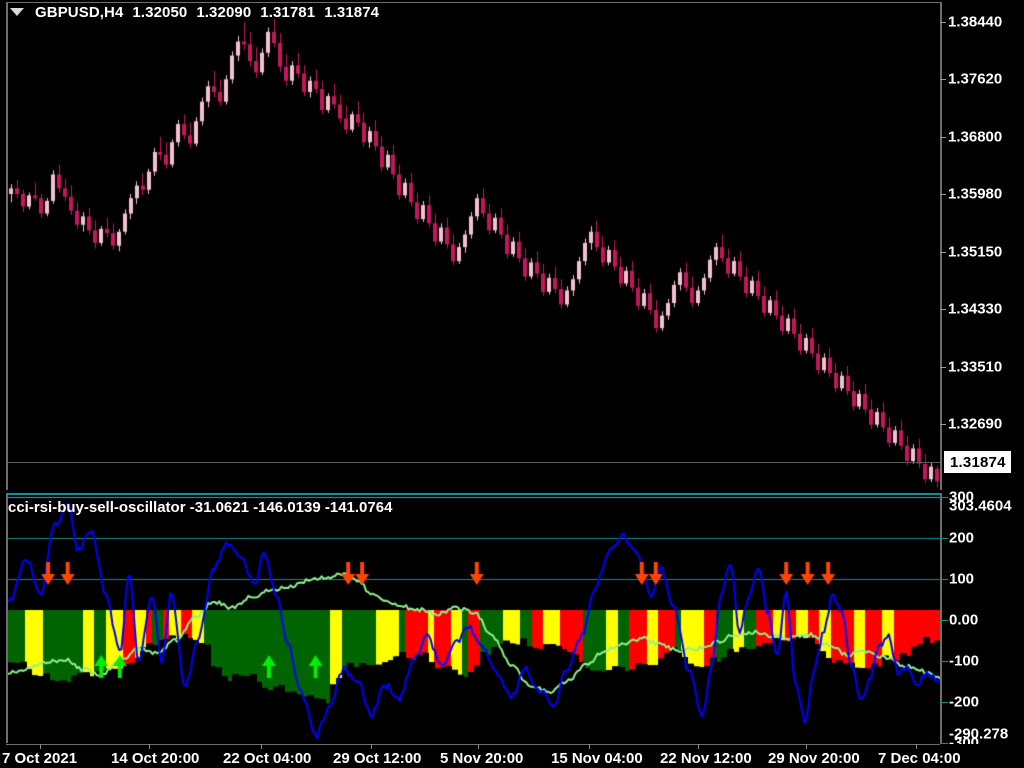 This screenshot has height=768, width=1024. What do you see at coordinates (980, 506) in the screenshot?
I see `indicator-scale-max-value: 303.4604` at bounding box center [980, 506].